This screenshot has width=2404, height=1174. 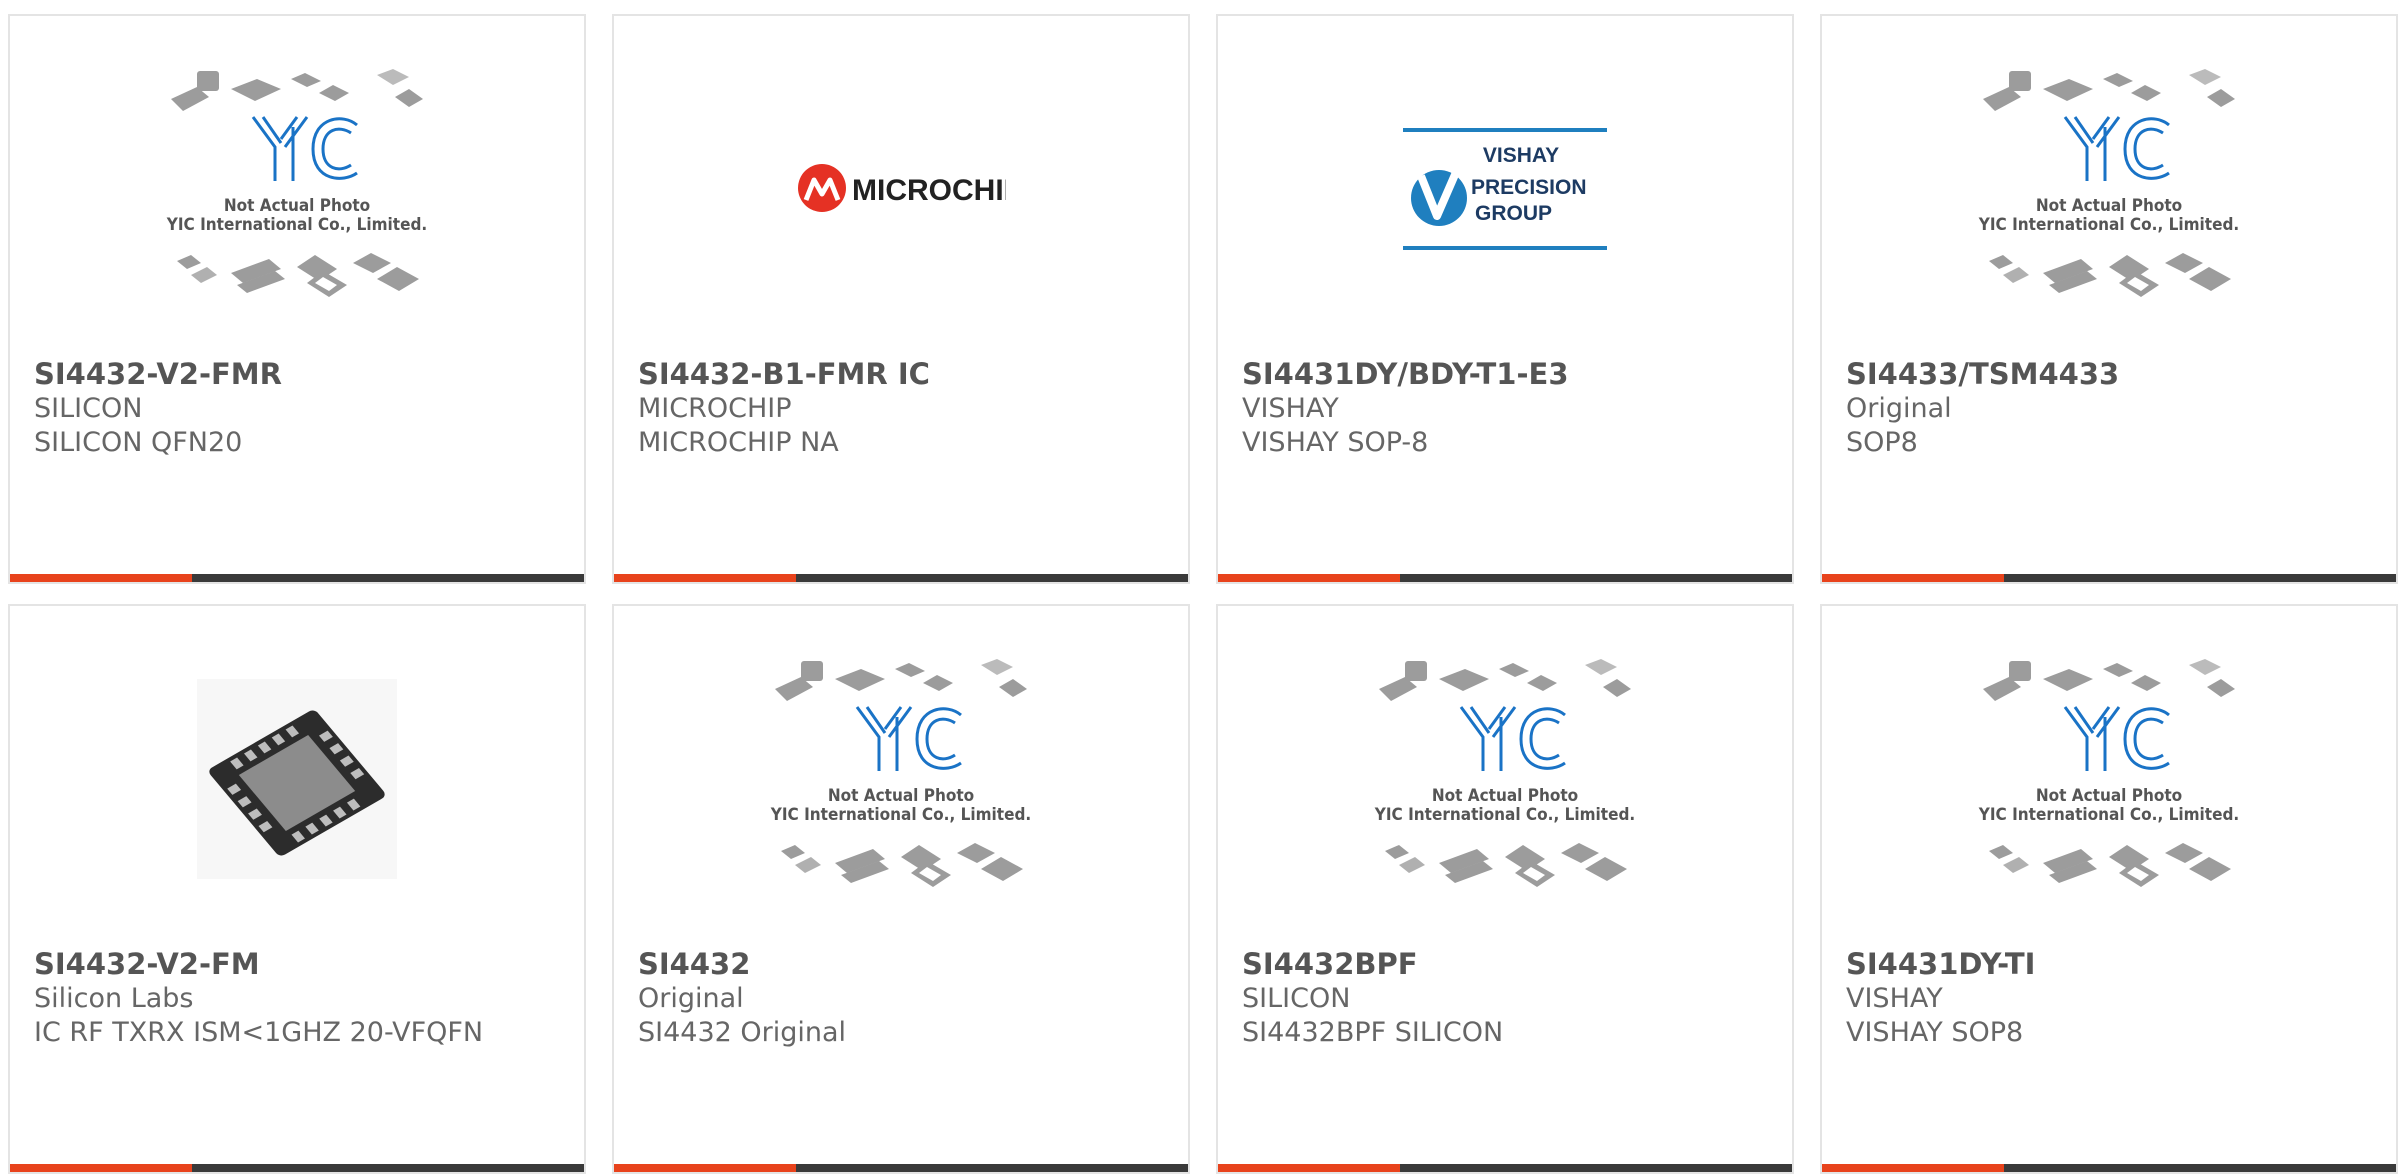 What do you see at coordinates (138, 442) in the screenshot?
I see `product-description: SILICON QFN20` at bounding box center [138, 442].